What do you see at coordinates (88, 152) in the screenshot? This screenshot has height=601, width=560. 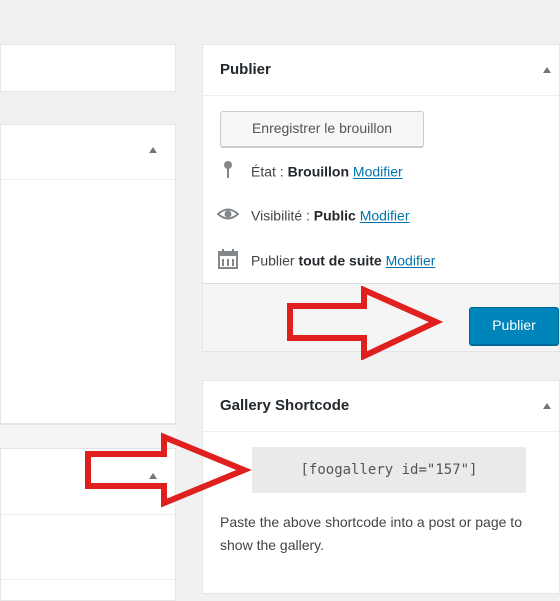 I see `left-metabox-1-header` at bounding box center [88, 152].